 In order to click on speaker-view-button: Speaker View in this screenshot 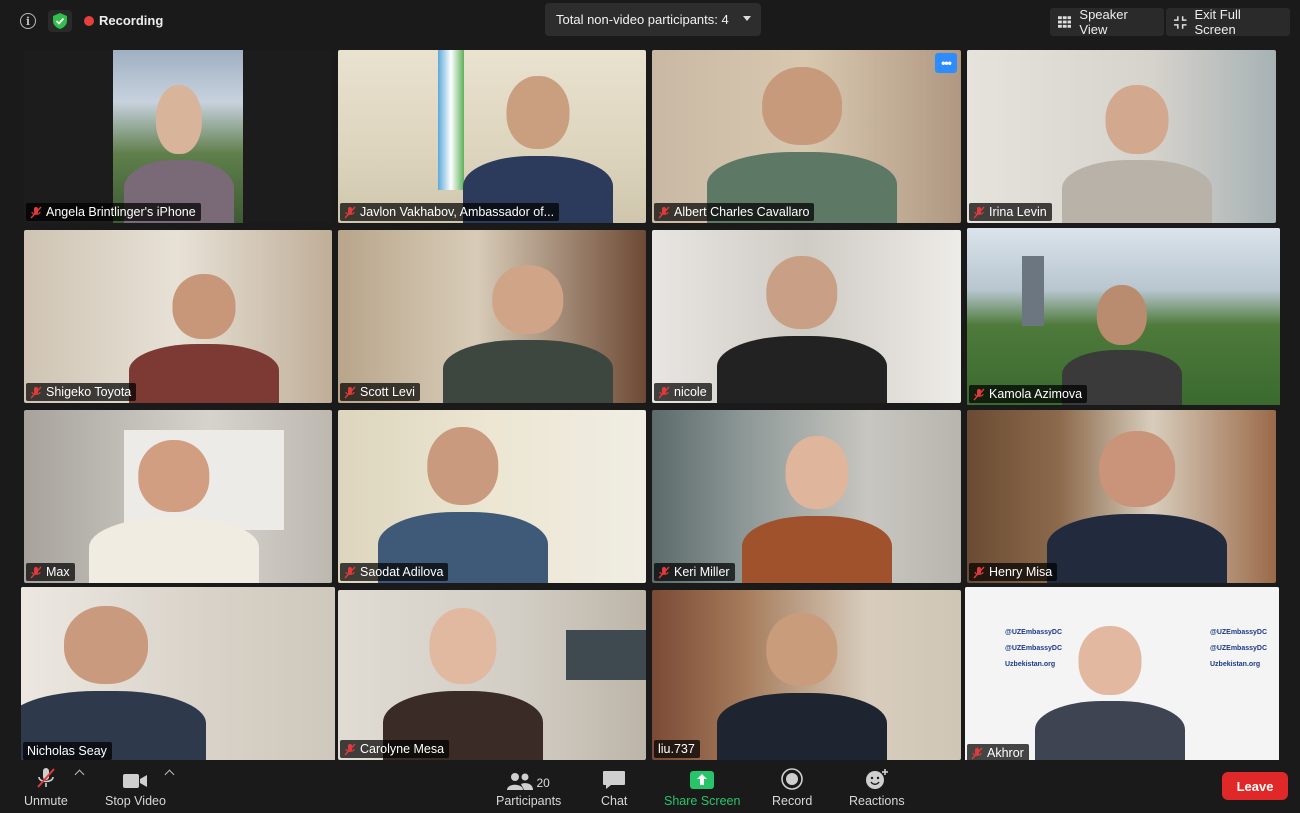, I will do `click(1107, 22)`.